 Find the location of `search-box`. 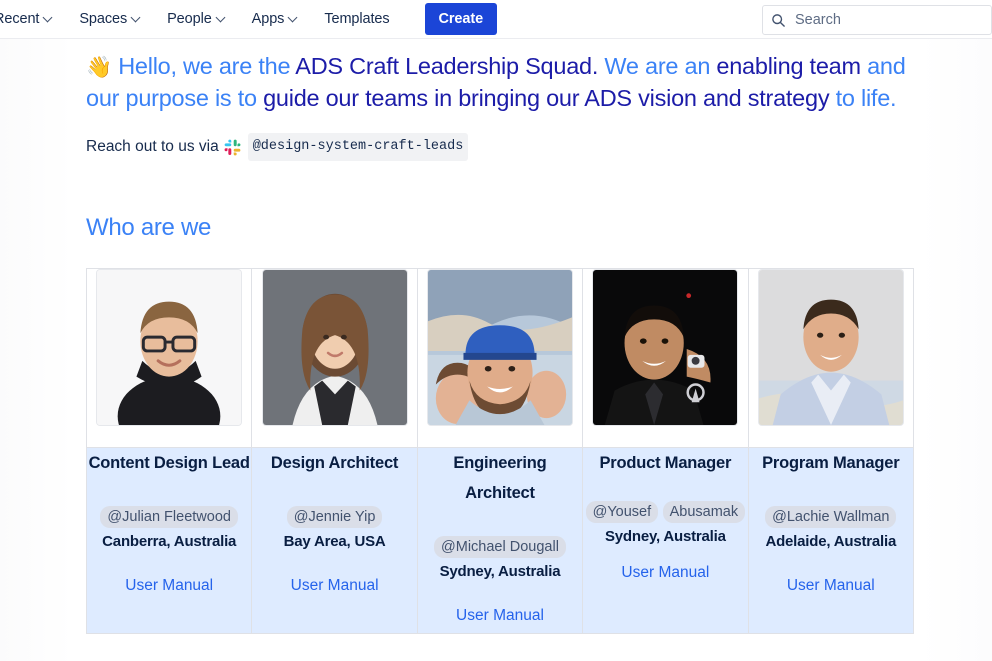

search-box is located at coordinates (877, 20).